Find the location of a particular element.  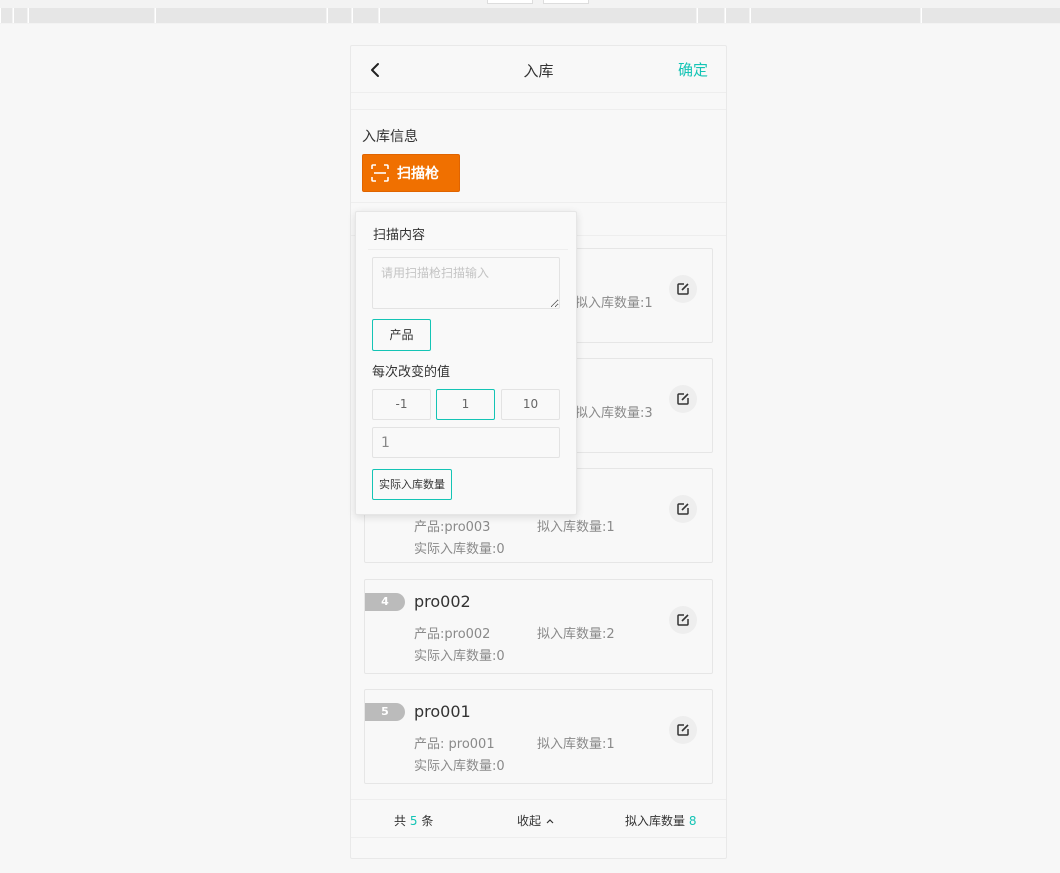

scan-gun-button: 扫描枪 is located at coordinates (411, 173).